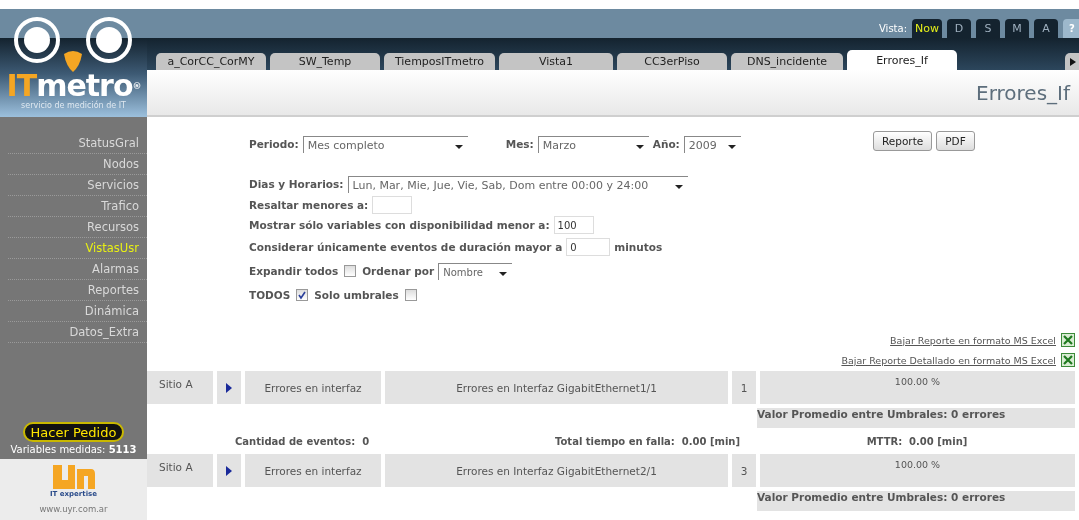 The width and height of the screenshot is (1079, 520). I want to click on schedule-dropdown: Lun, Mar, Mie, Jue, Vie, Sab, Dom entre 00:00 y 24:00, so click(517, 184).